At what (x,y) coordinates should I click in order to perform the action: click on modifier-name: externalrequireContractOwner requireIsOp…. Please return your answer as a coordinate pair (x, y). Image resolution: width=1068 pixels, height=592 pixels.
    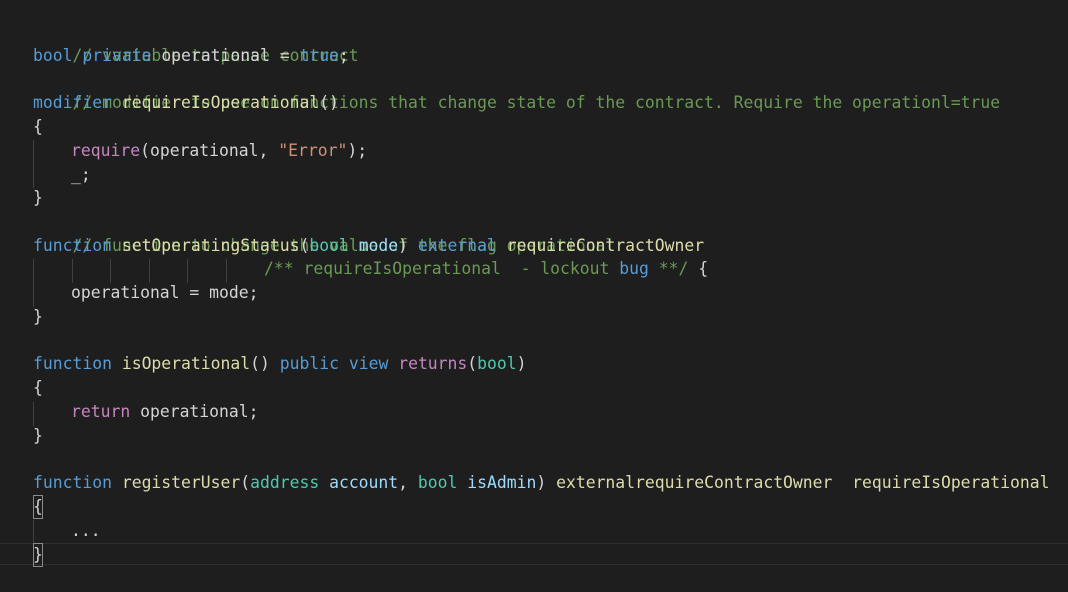
    Looking at the image, I should click on (803, 482).